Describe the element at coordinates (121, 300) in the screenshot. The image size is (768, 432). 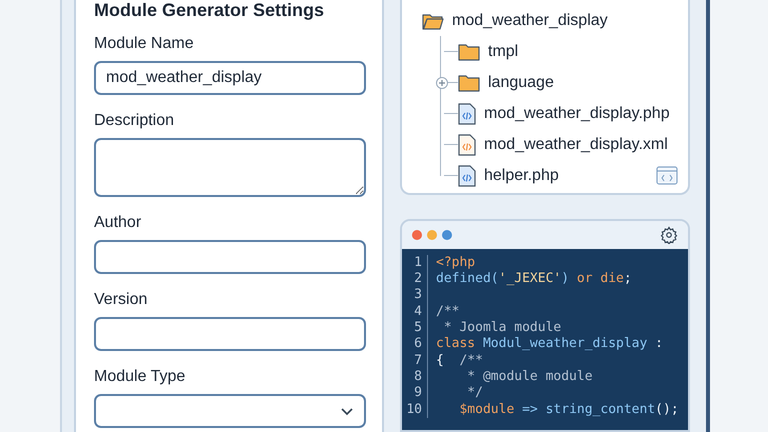
I see `field-label: Version` at that location.